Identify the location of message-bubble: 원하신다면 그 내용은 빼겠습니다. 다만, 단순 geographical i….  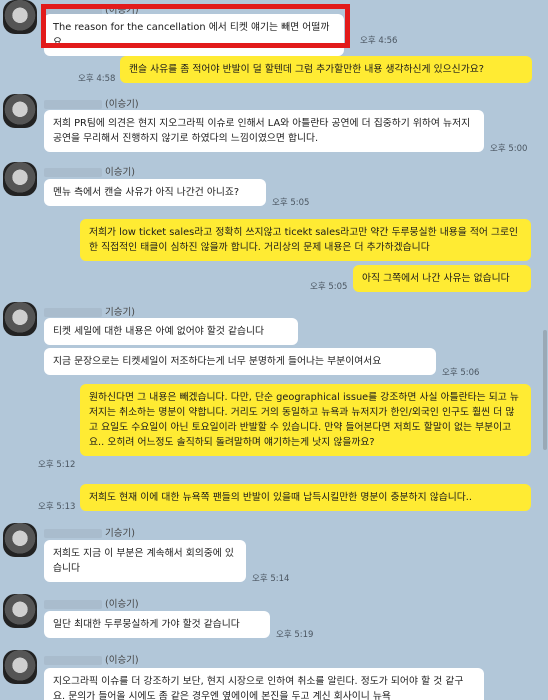
(305, 420).